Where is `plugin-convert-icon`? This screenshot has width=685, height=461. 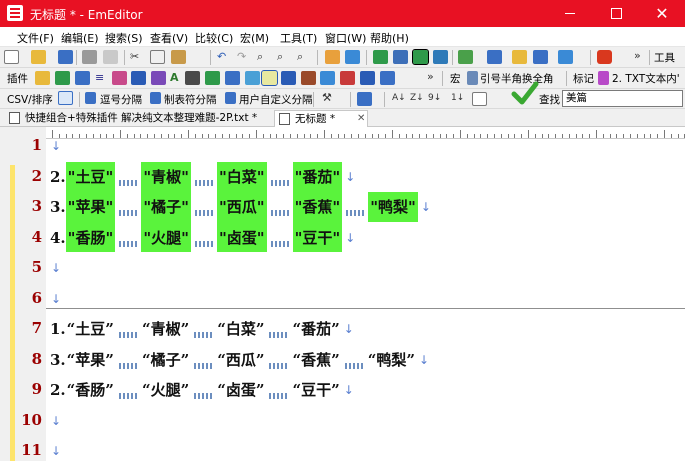 plugin-convert-icon is located at coordinates (138, 78).